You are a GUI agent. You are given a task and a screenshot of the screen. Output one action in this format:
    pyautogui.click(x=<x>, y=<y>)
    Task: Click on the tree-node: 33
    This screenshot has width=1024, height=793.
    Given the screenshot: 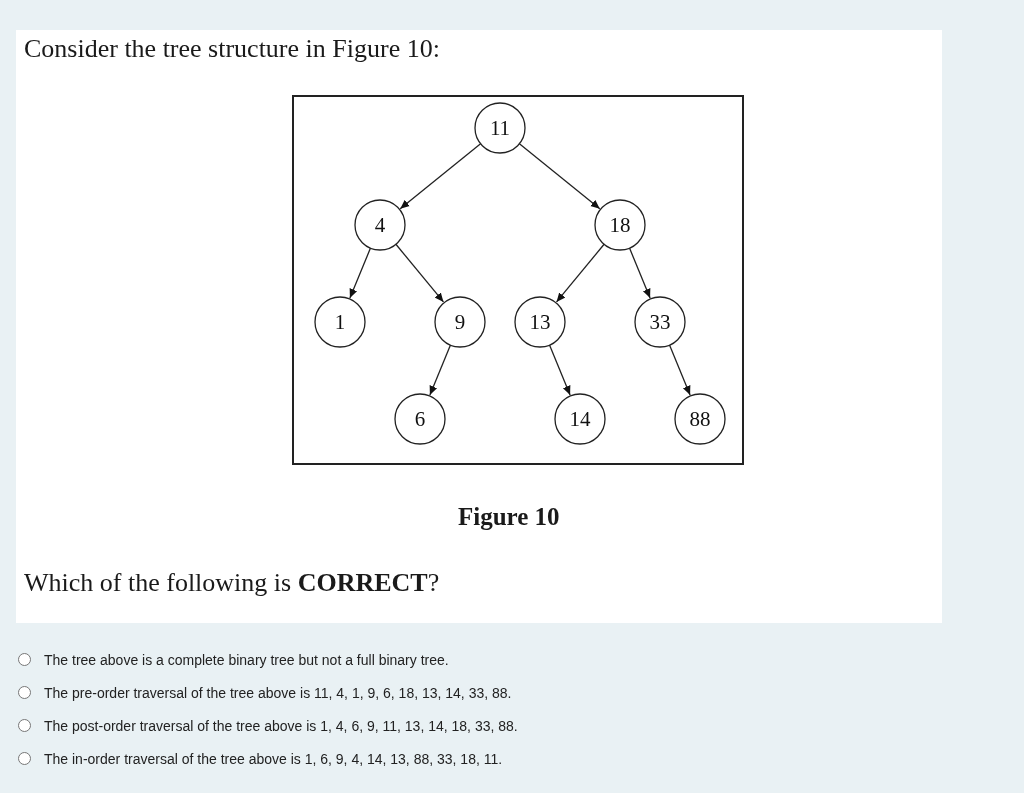 What is the action you would take?
    pyautogui.click(x=660, y=322)
    